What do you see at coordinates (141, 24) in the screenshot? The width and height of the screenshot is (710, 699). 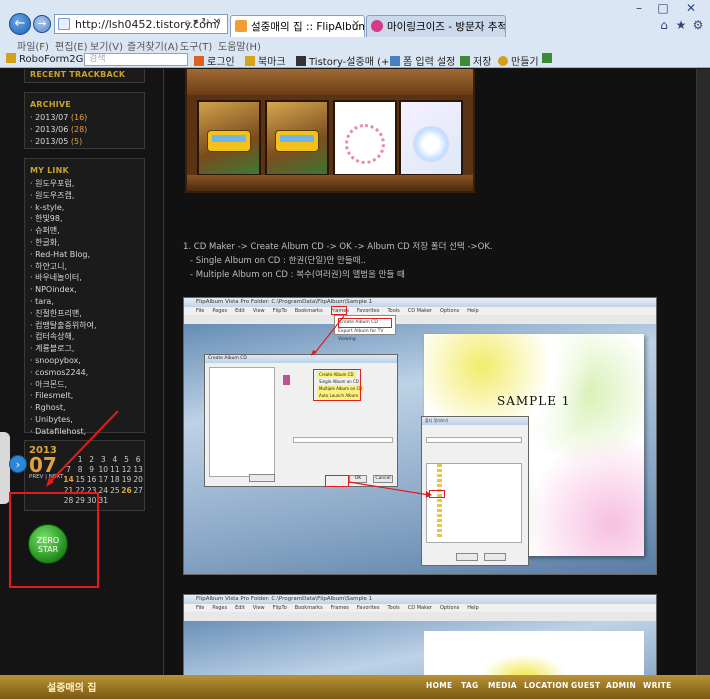 I see `address-bar: http://lsh0452.tistory.com/ ⌕▾↻✕` at bounding box center [141, 24].